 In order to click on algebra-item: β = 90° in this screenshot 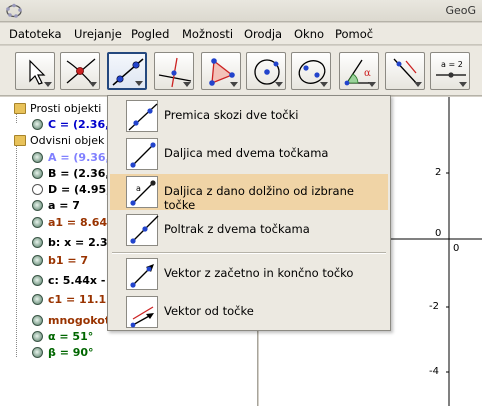, I will do `click(129, 353)`.